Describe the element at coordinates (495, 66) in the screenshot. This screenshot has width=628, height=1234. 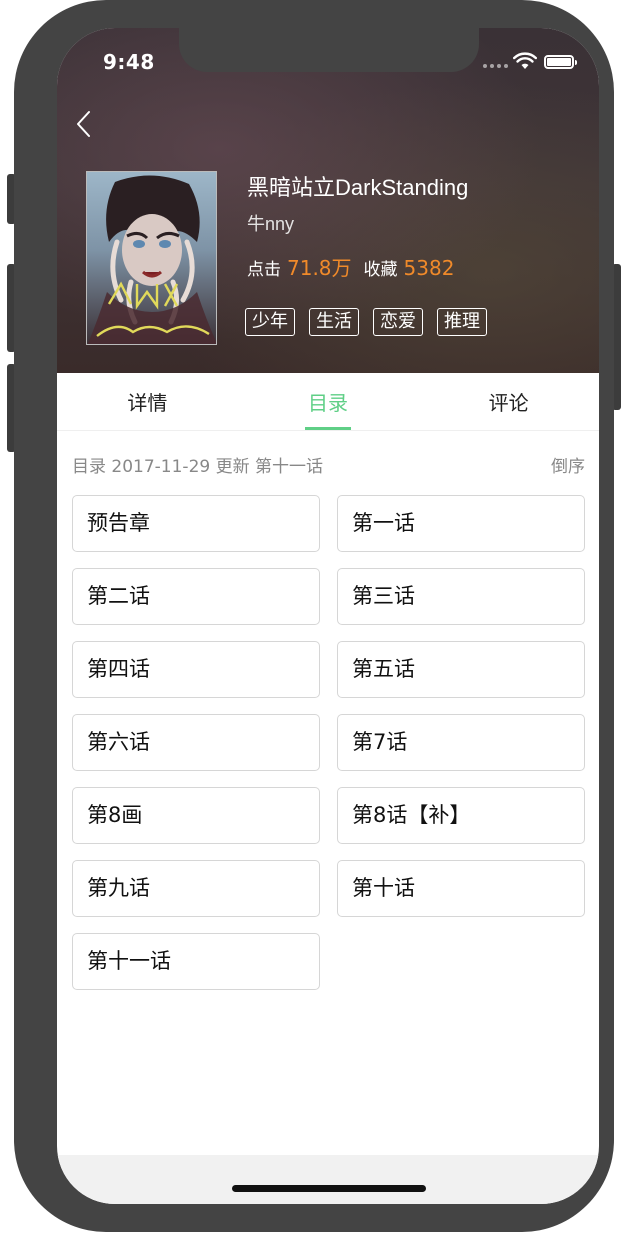
I see `cellular-signal-icon` at that location.